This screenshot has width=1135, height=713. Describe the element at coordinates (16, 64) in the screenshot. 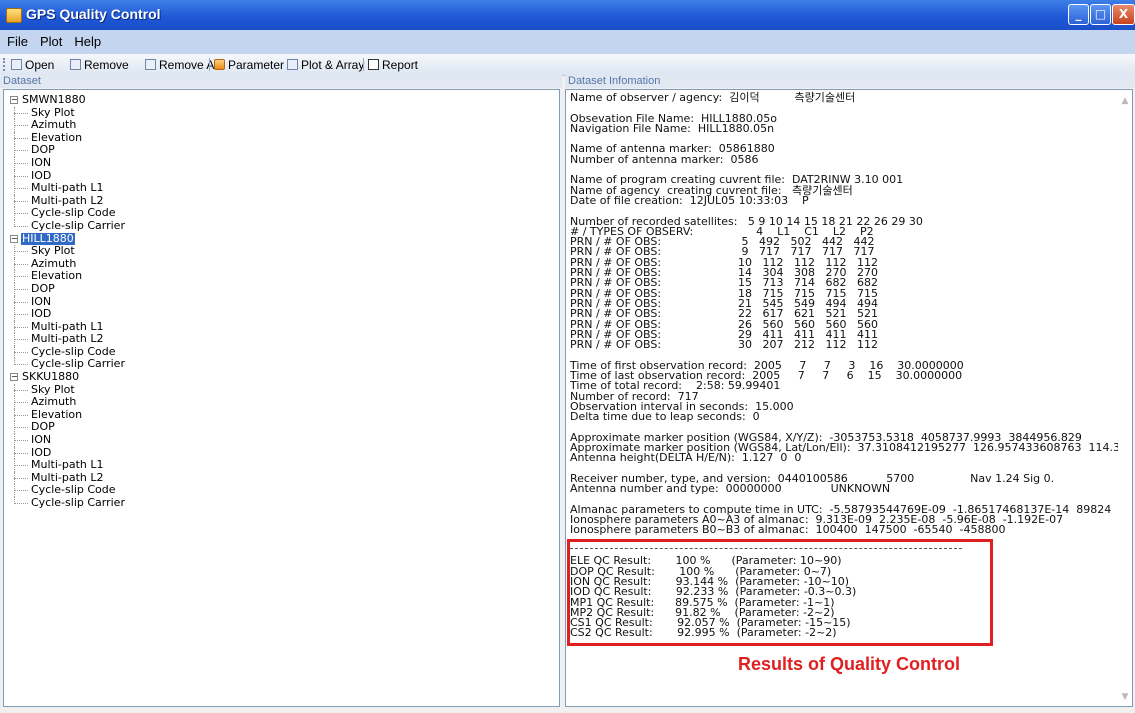

I see `open-icon` at that location.